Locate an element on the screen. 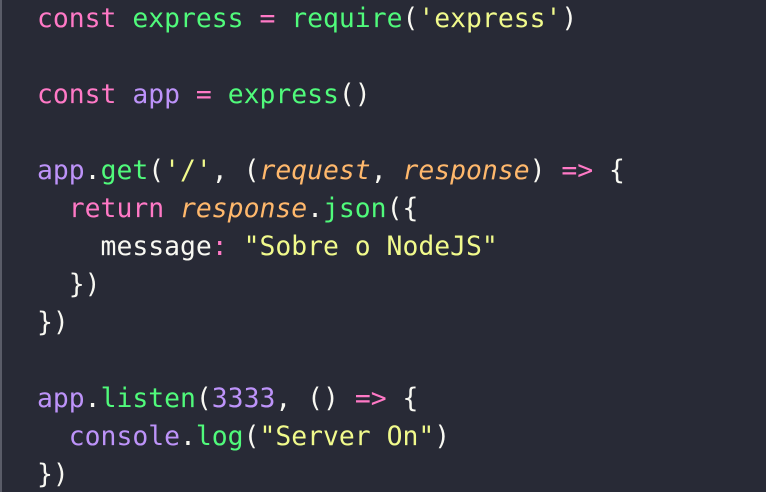  code-token: console is located at coordinates (124, 436).